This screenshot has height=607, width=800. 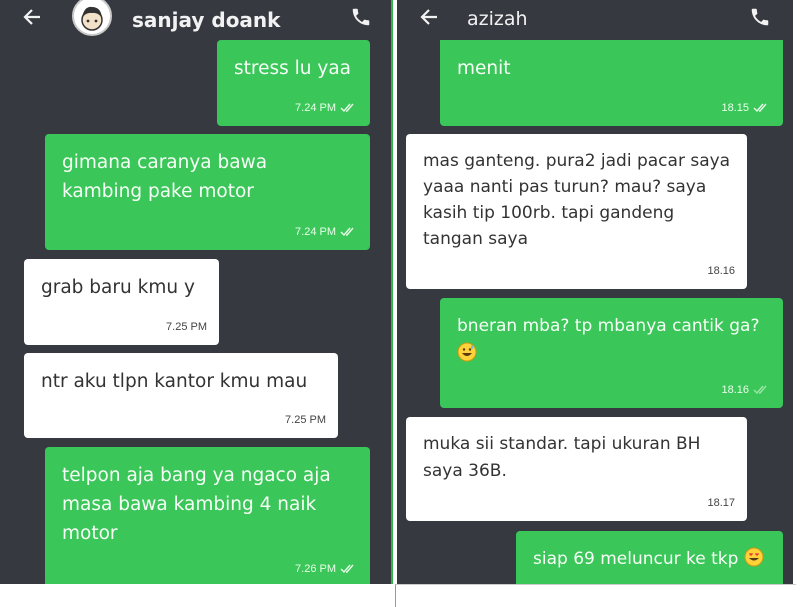 What do you see at coordinates (721, 503) in the screenshot?
I see `message-time: 18.17` at bounding box center [721, 503].